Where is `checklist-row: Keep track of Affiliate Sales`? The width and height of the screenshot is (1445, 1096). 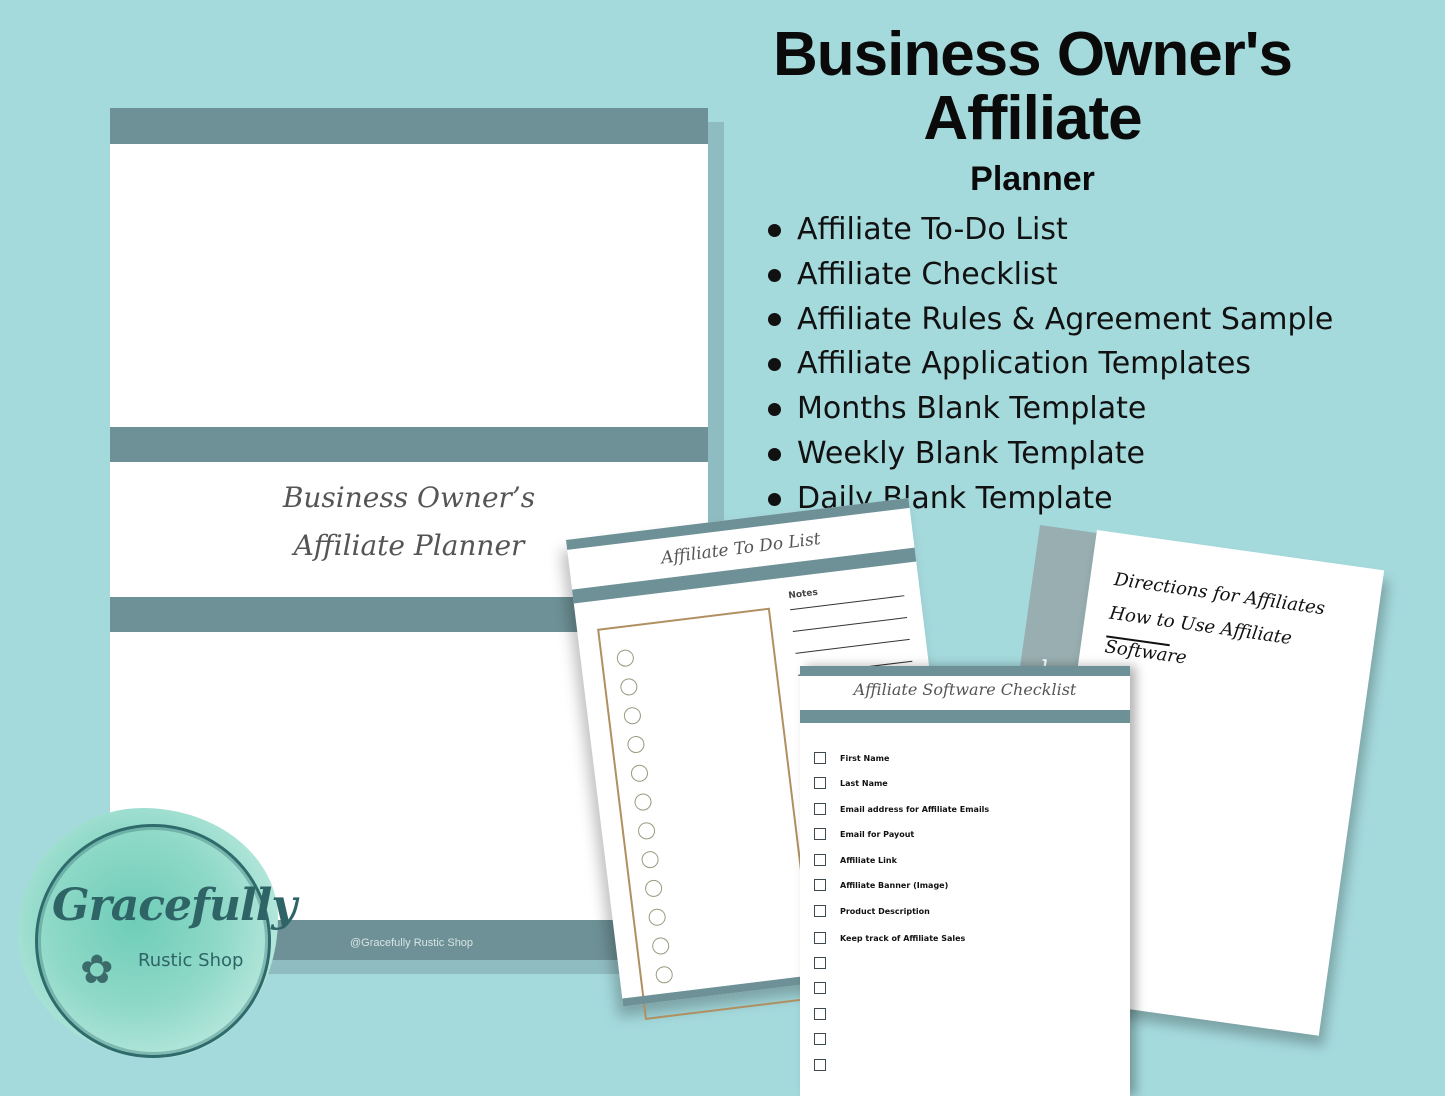 checklist-row: Keep track of Affiliate Sales is located at coordinates (889, 938).